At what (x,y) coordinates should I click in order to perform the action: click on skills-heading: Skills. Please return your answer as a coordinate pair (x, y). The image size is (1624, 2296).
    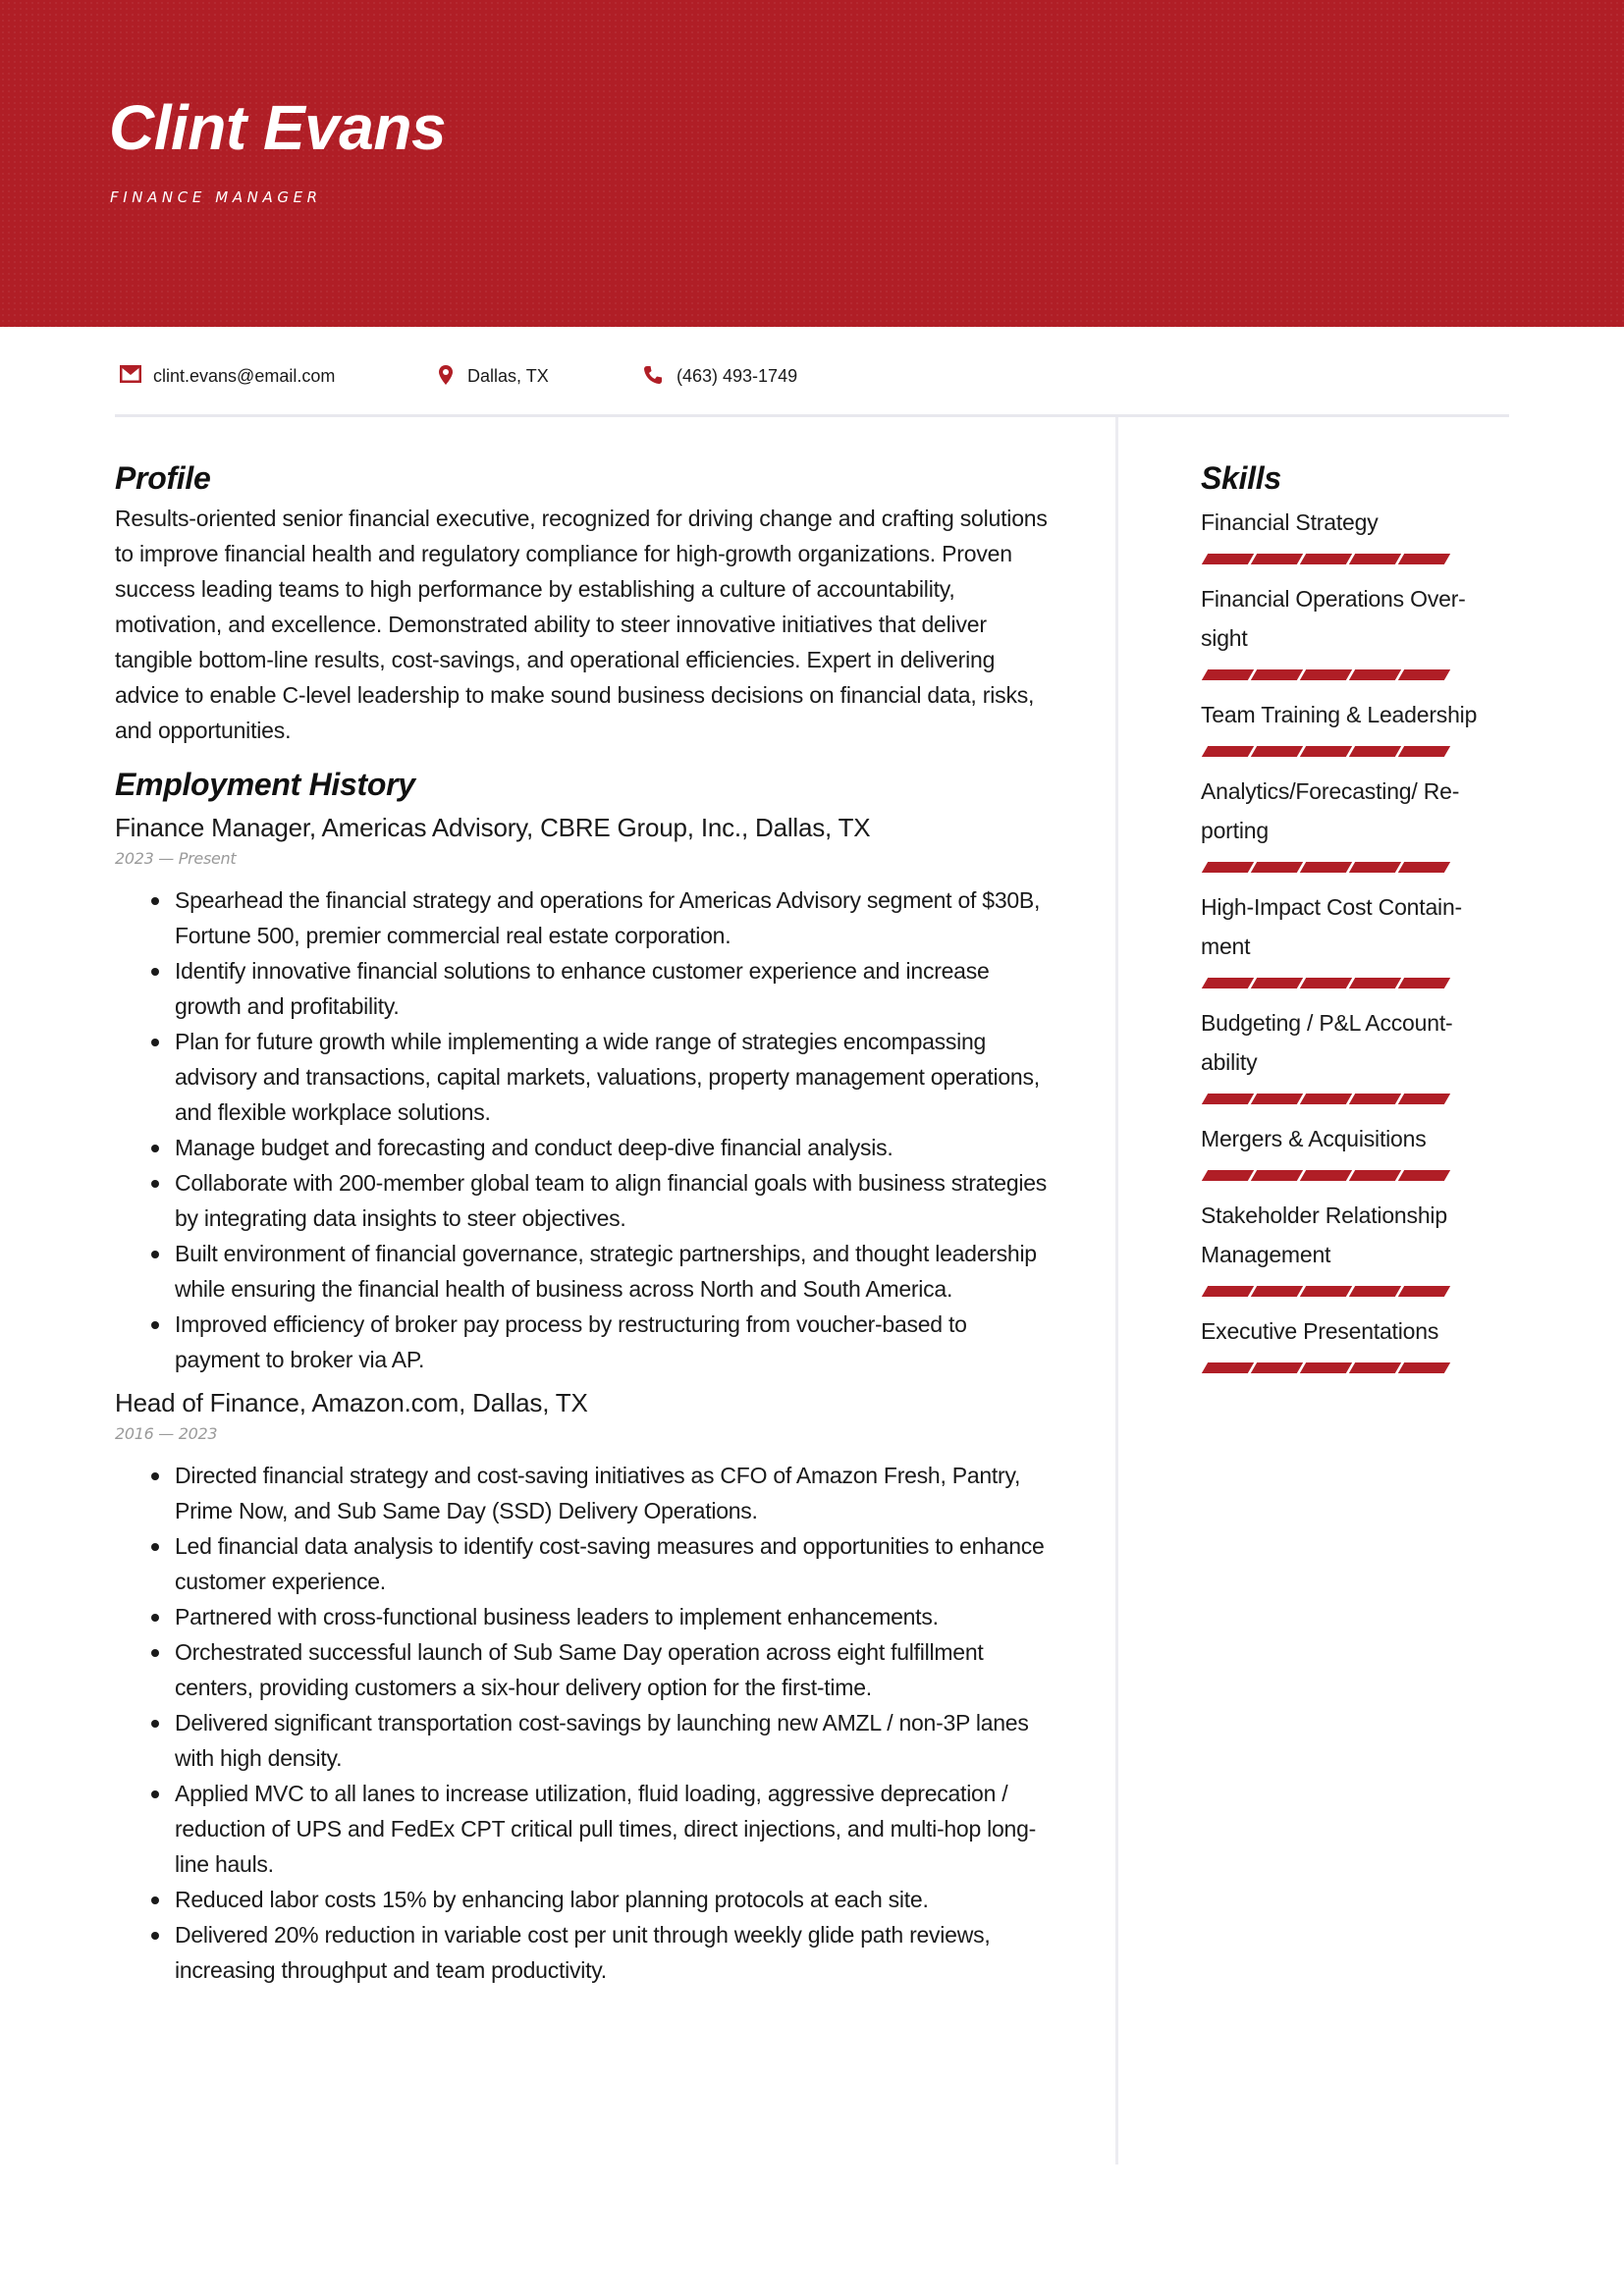
    Looking at the image, I should click on (1241, 478).